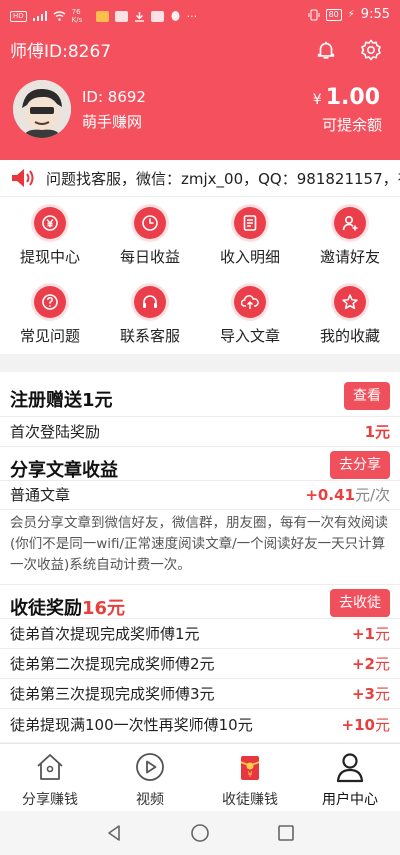 This screenshot has width=400, height=855. I want to click on balance-value: 1.00, so click(352, 97).